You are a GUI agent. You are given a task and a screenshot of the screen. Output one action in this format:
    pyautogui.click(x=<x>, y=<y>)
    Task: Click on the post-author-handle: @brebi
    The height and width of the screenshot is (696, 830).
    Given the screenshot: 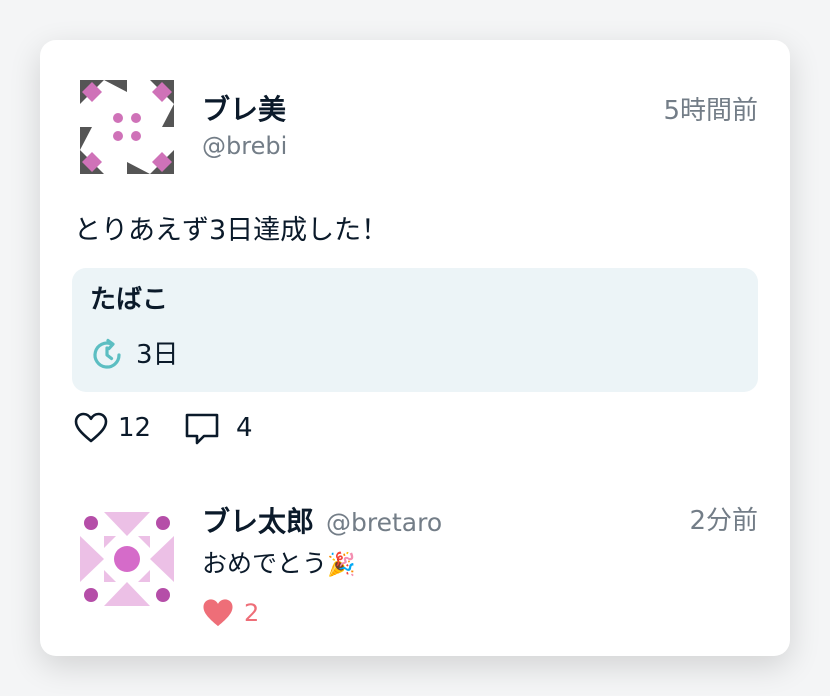 What is the action you would take?
    pyautogui.click(x=244, y=146)
    